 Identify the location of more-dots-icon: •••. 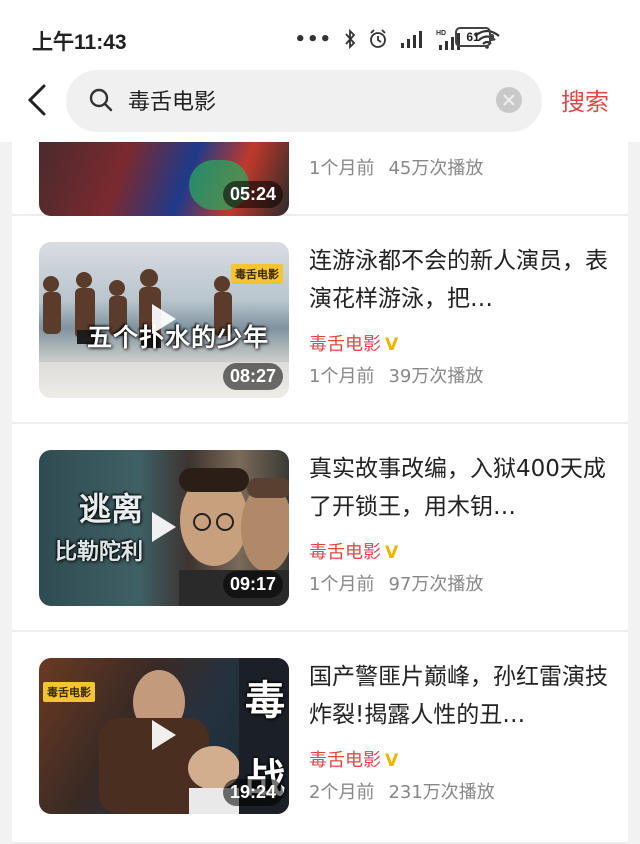
(313, 39).